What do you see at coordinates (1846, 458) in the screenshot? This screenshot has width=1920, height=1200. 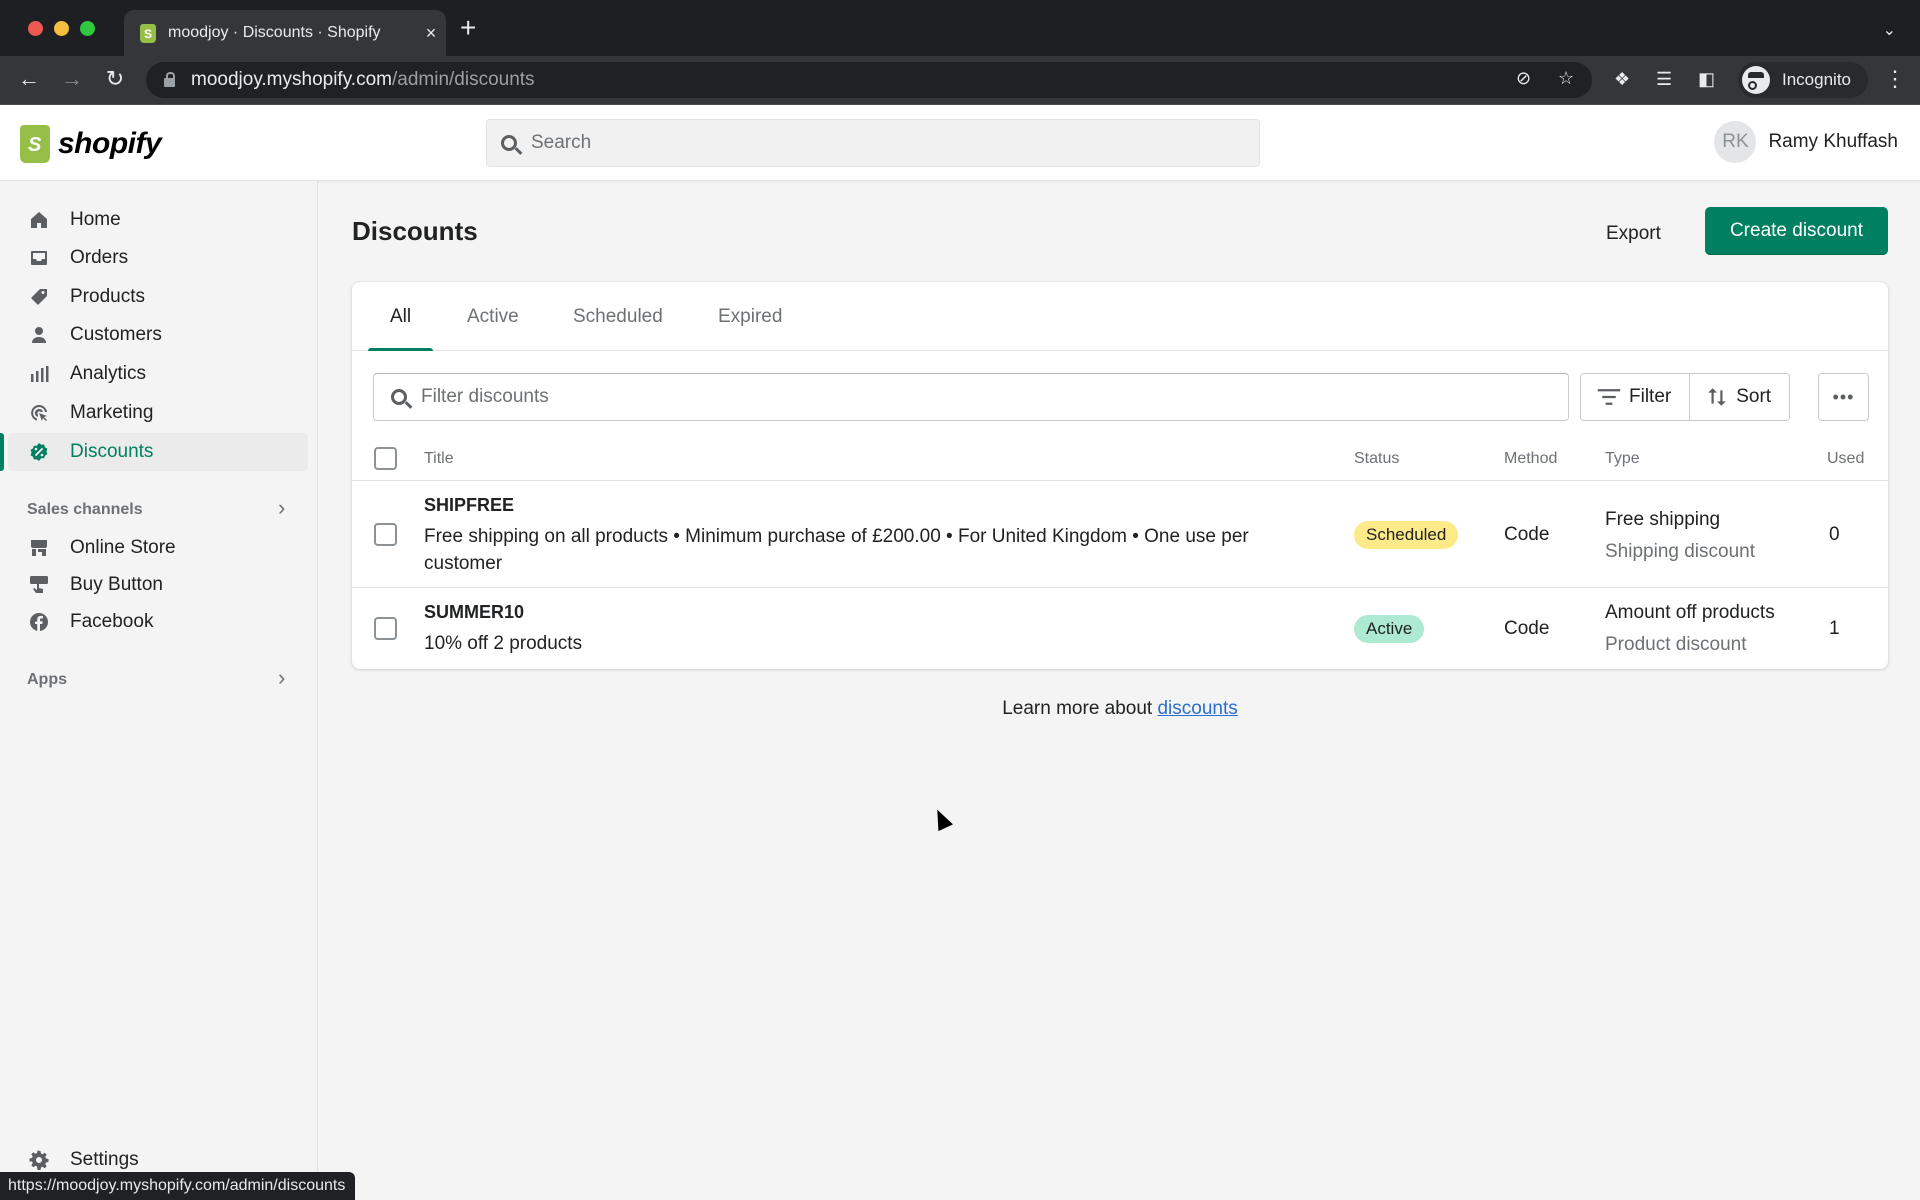 I see `column-used: Used` at bounding box center [1846, 458].